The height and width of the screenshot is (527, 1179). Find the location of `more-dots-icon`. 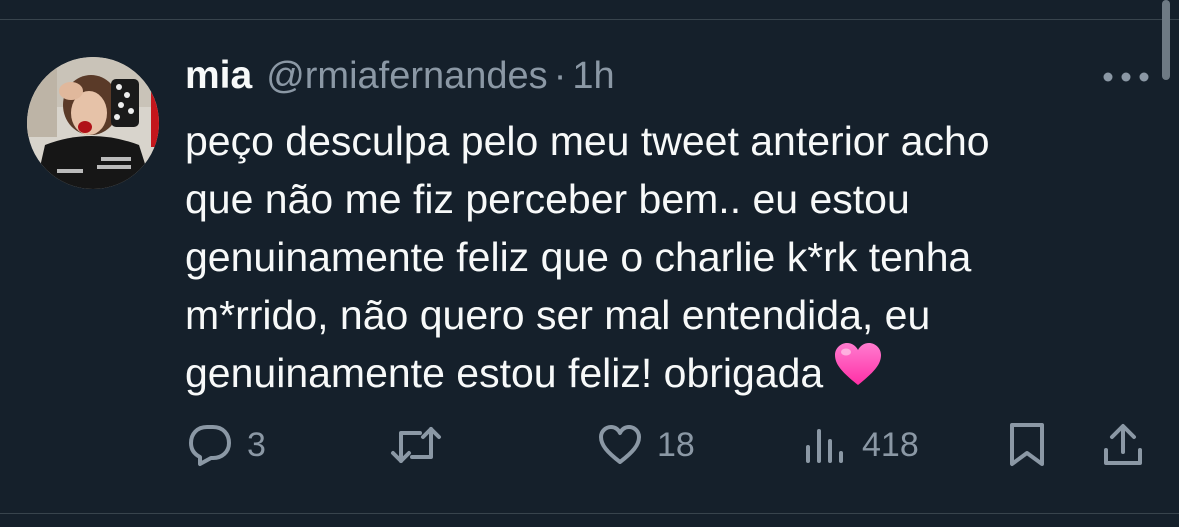

more-dots-icon is located at coordinates (1126, 77).